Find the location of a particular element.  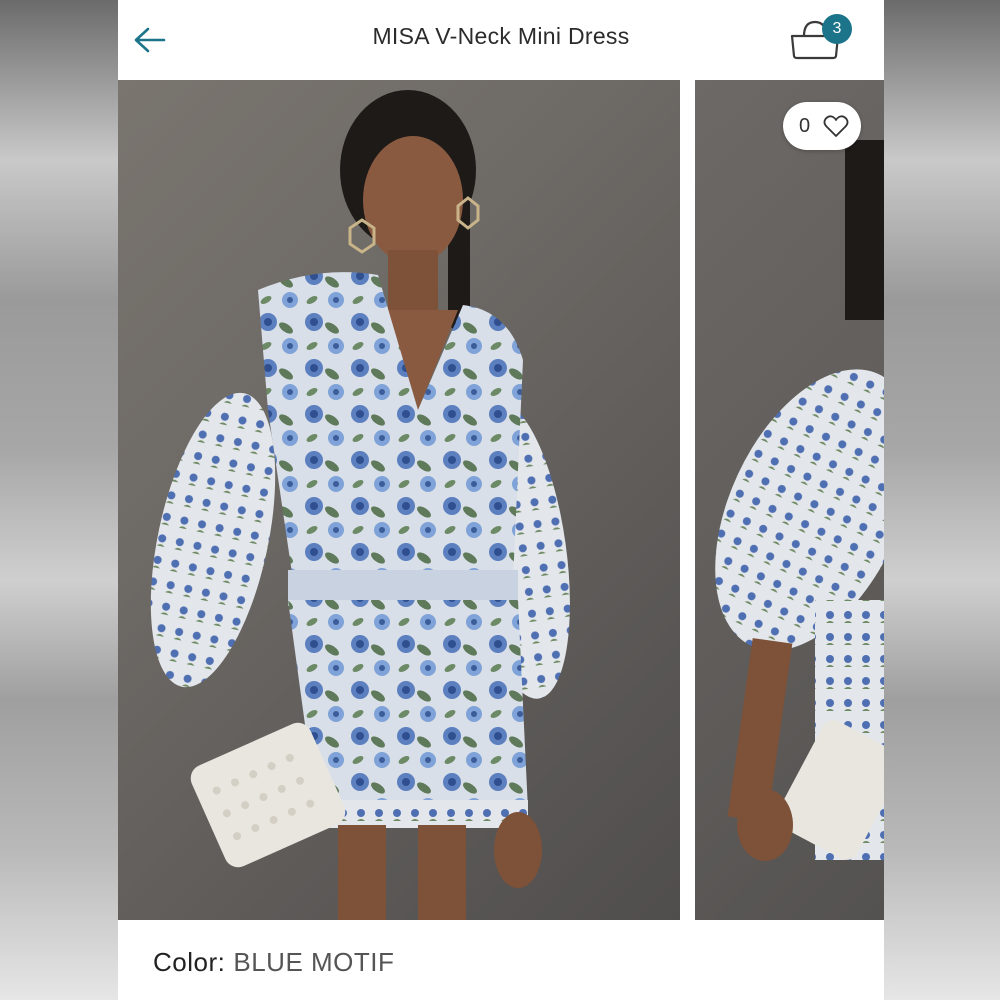

back-arrow-icon is located at coordinates (150, 40).